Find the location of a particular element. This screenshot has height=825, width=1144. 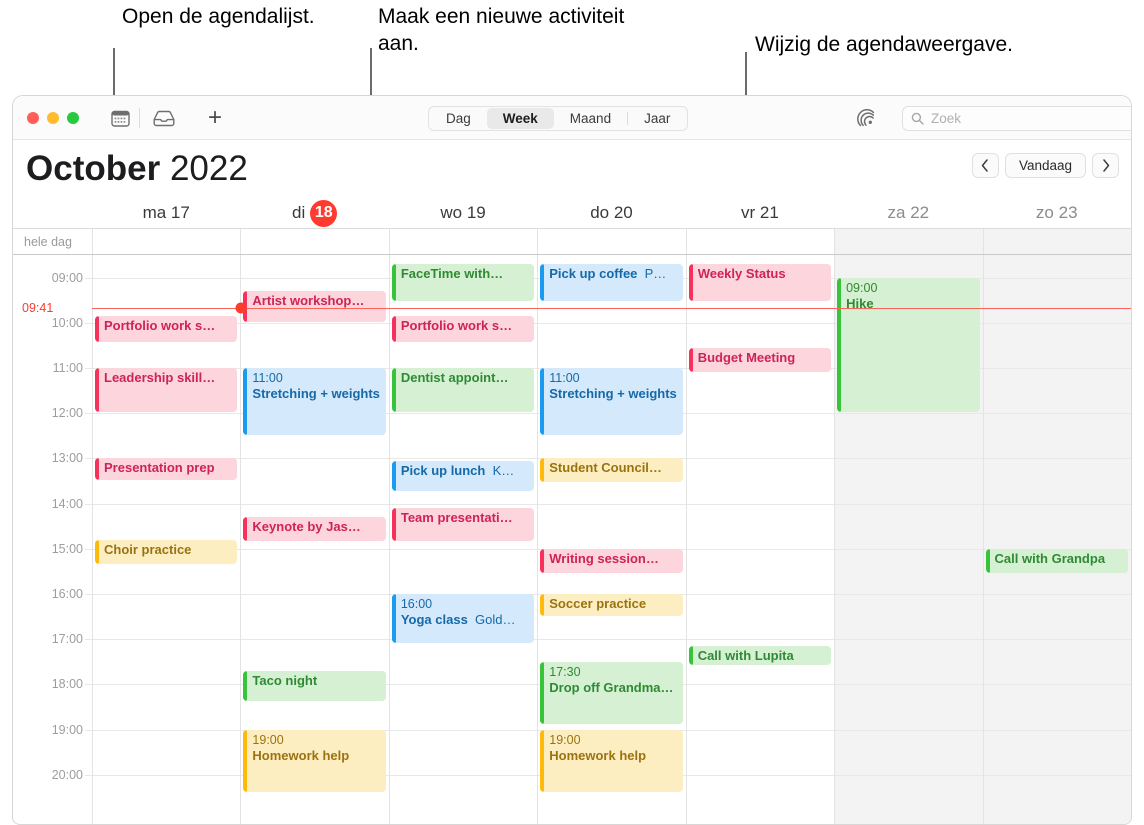

share-location-button is located at coordinates (867, 119).